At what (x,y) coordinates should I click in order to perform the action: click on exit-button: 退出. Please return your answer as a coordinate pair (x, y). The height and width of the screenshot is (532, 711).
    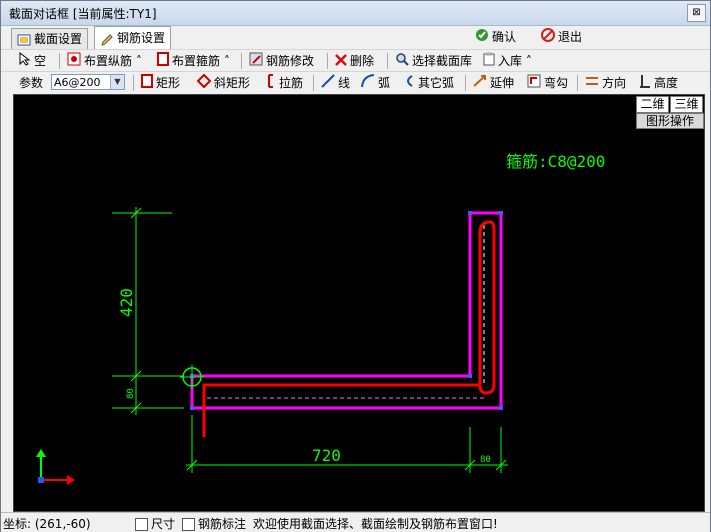
    Looking at the image, I should click on (561, 37).